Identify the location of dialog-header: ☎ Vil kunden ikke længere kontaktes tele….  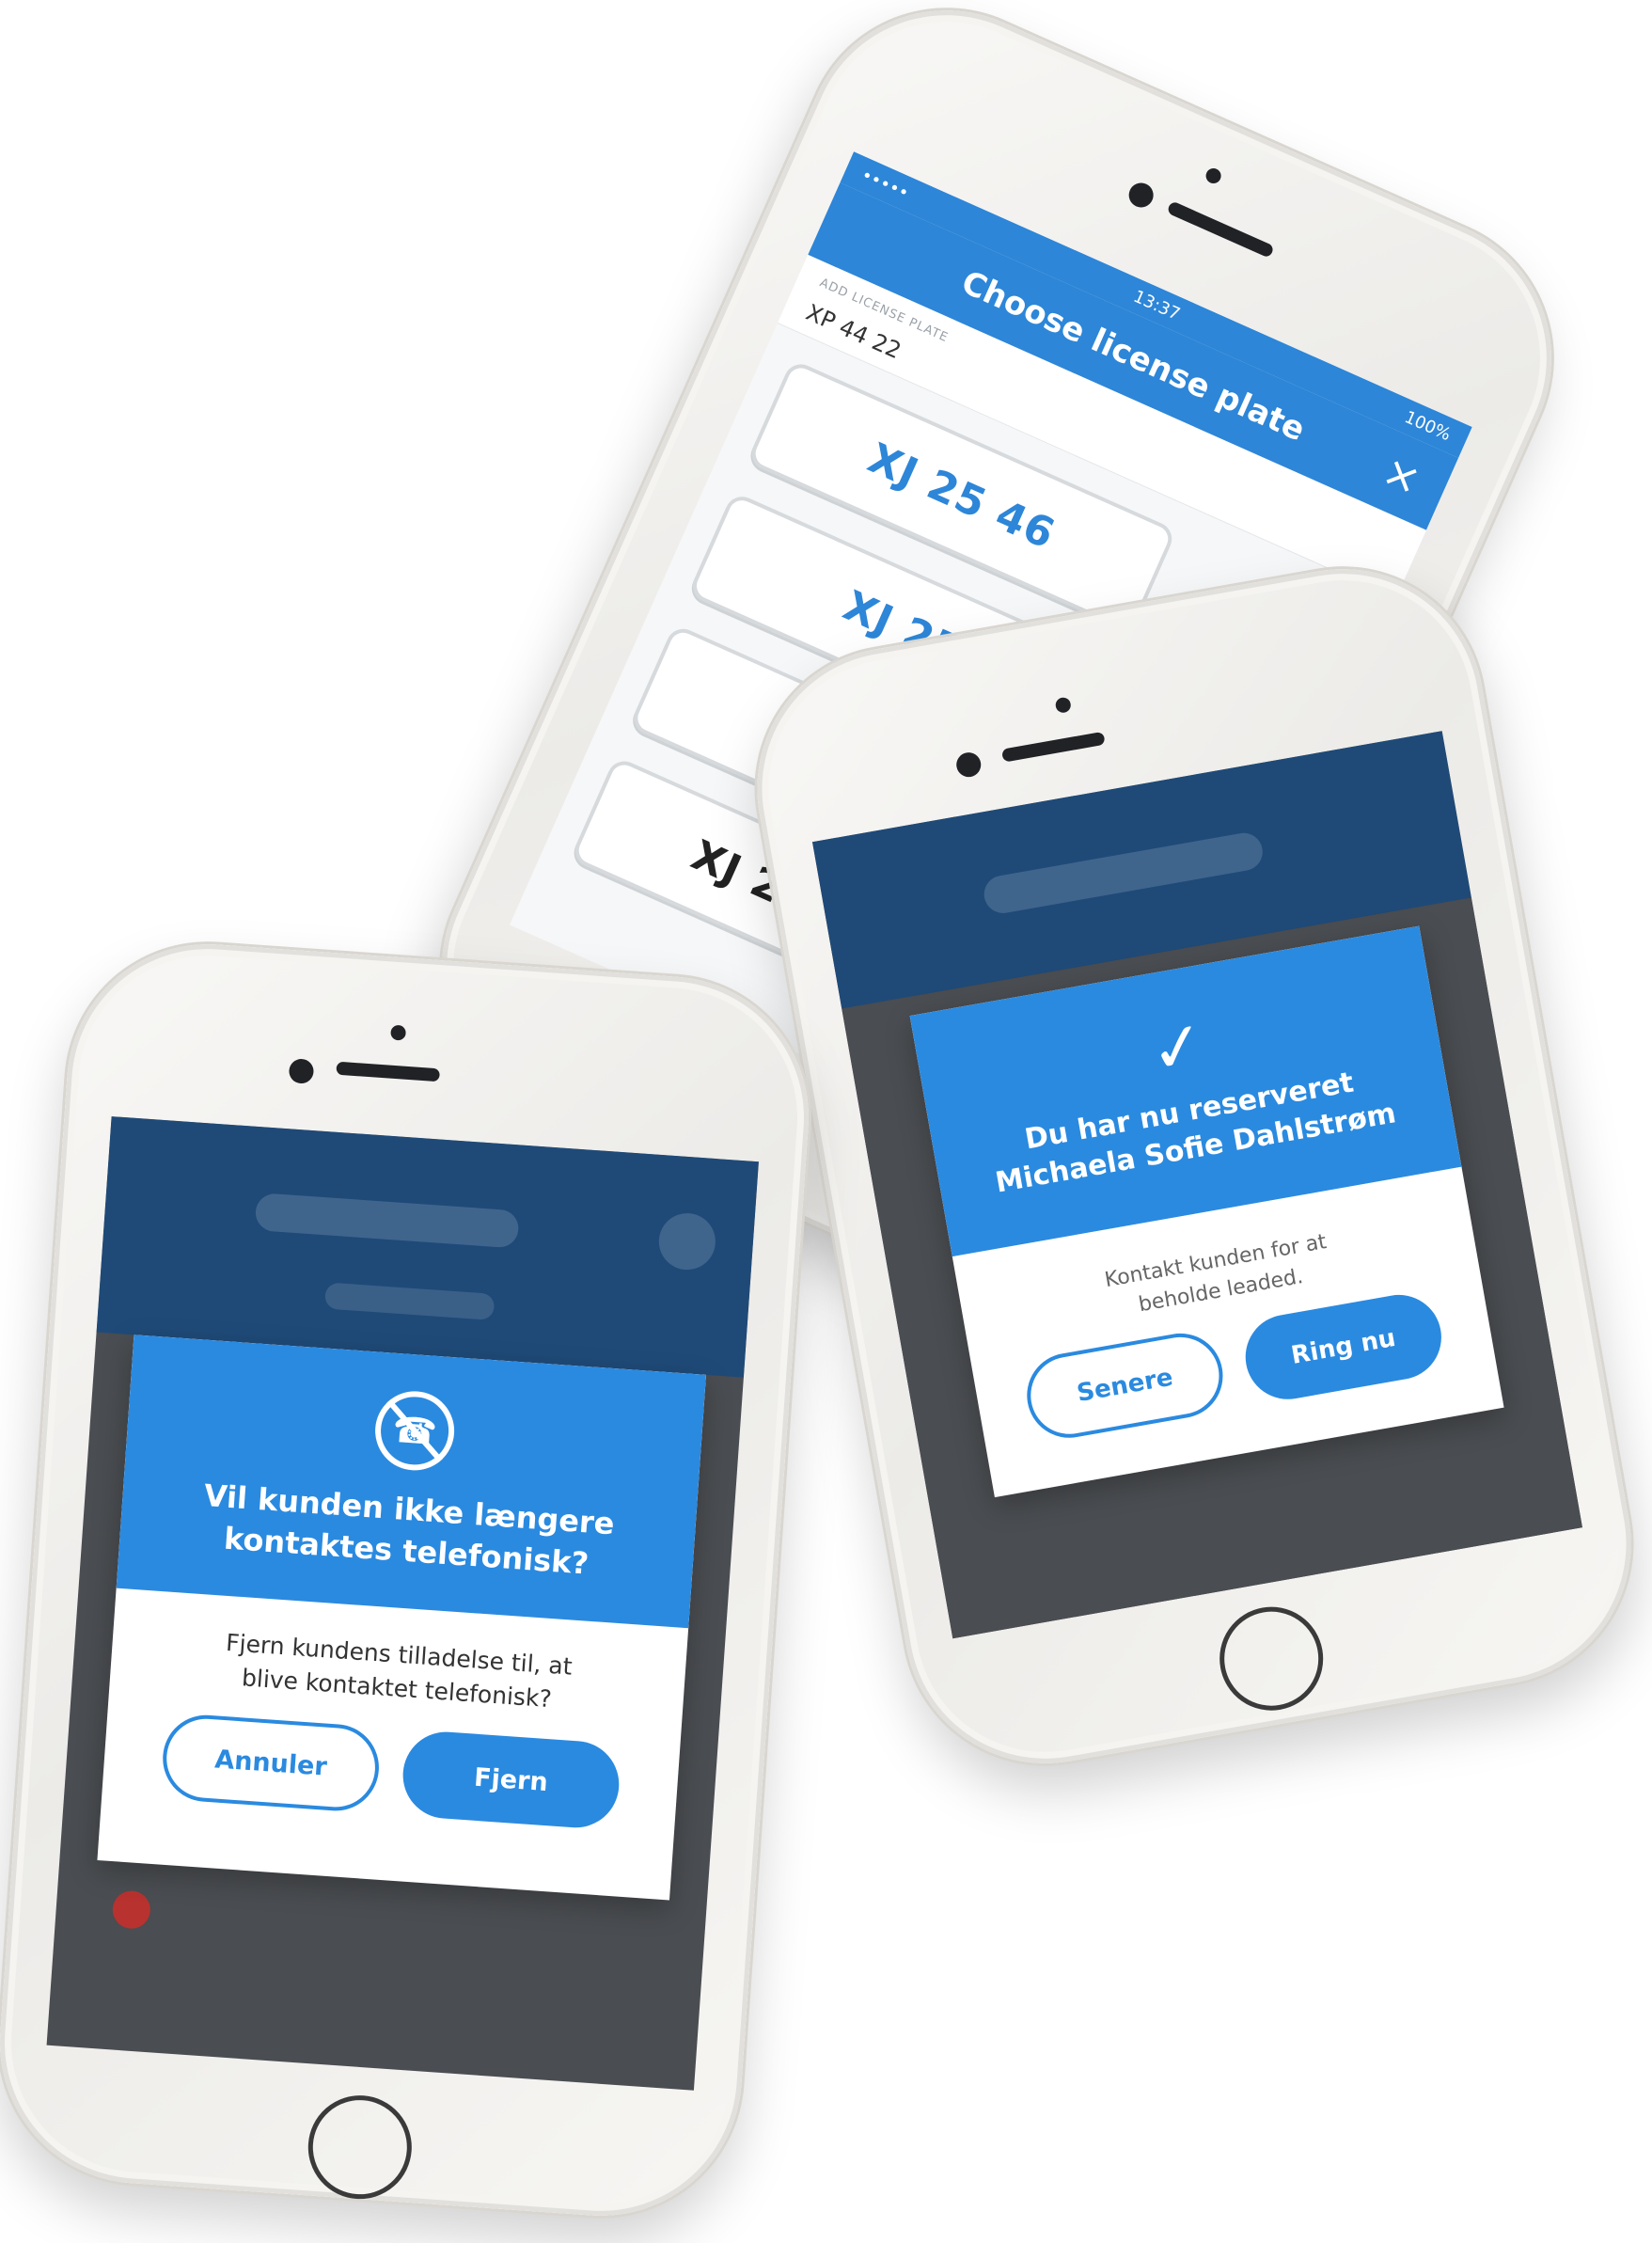
(411, 1482).